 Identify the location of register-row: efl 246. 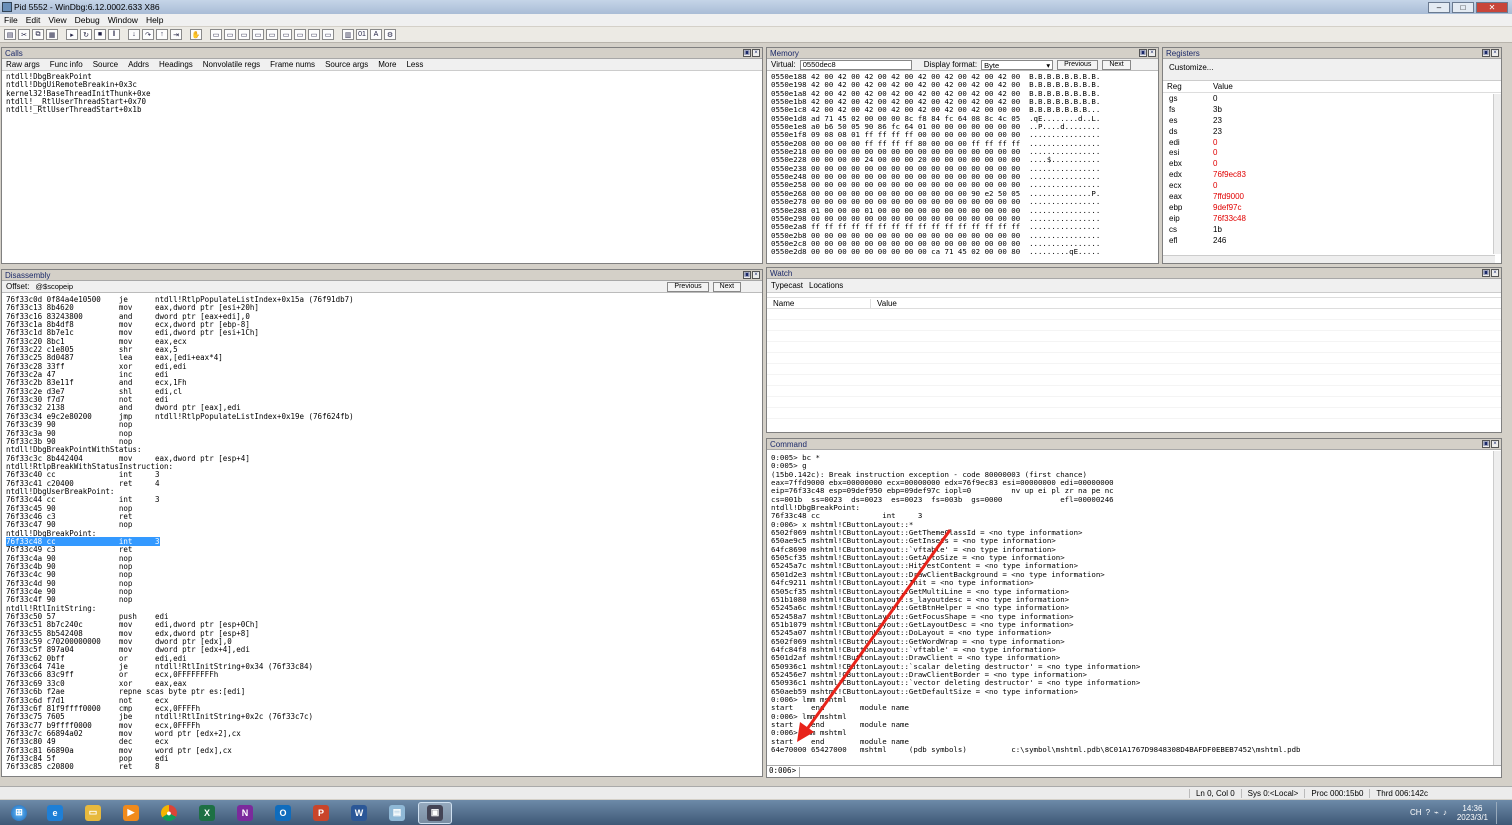
(1333, 240).